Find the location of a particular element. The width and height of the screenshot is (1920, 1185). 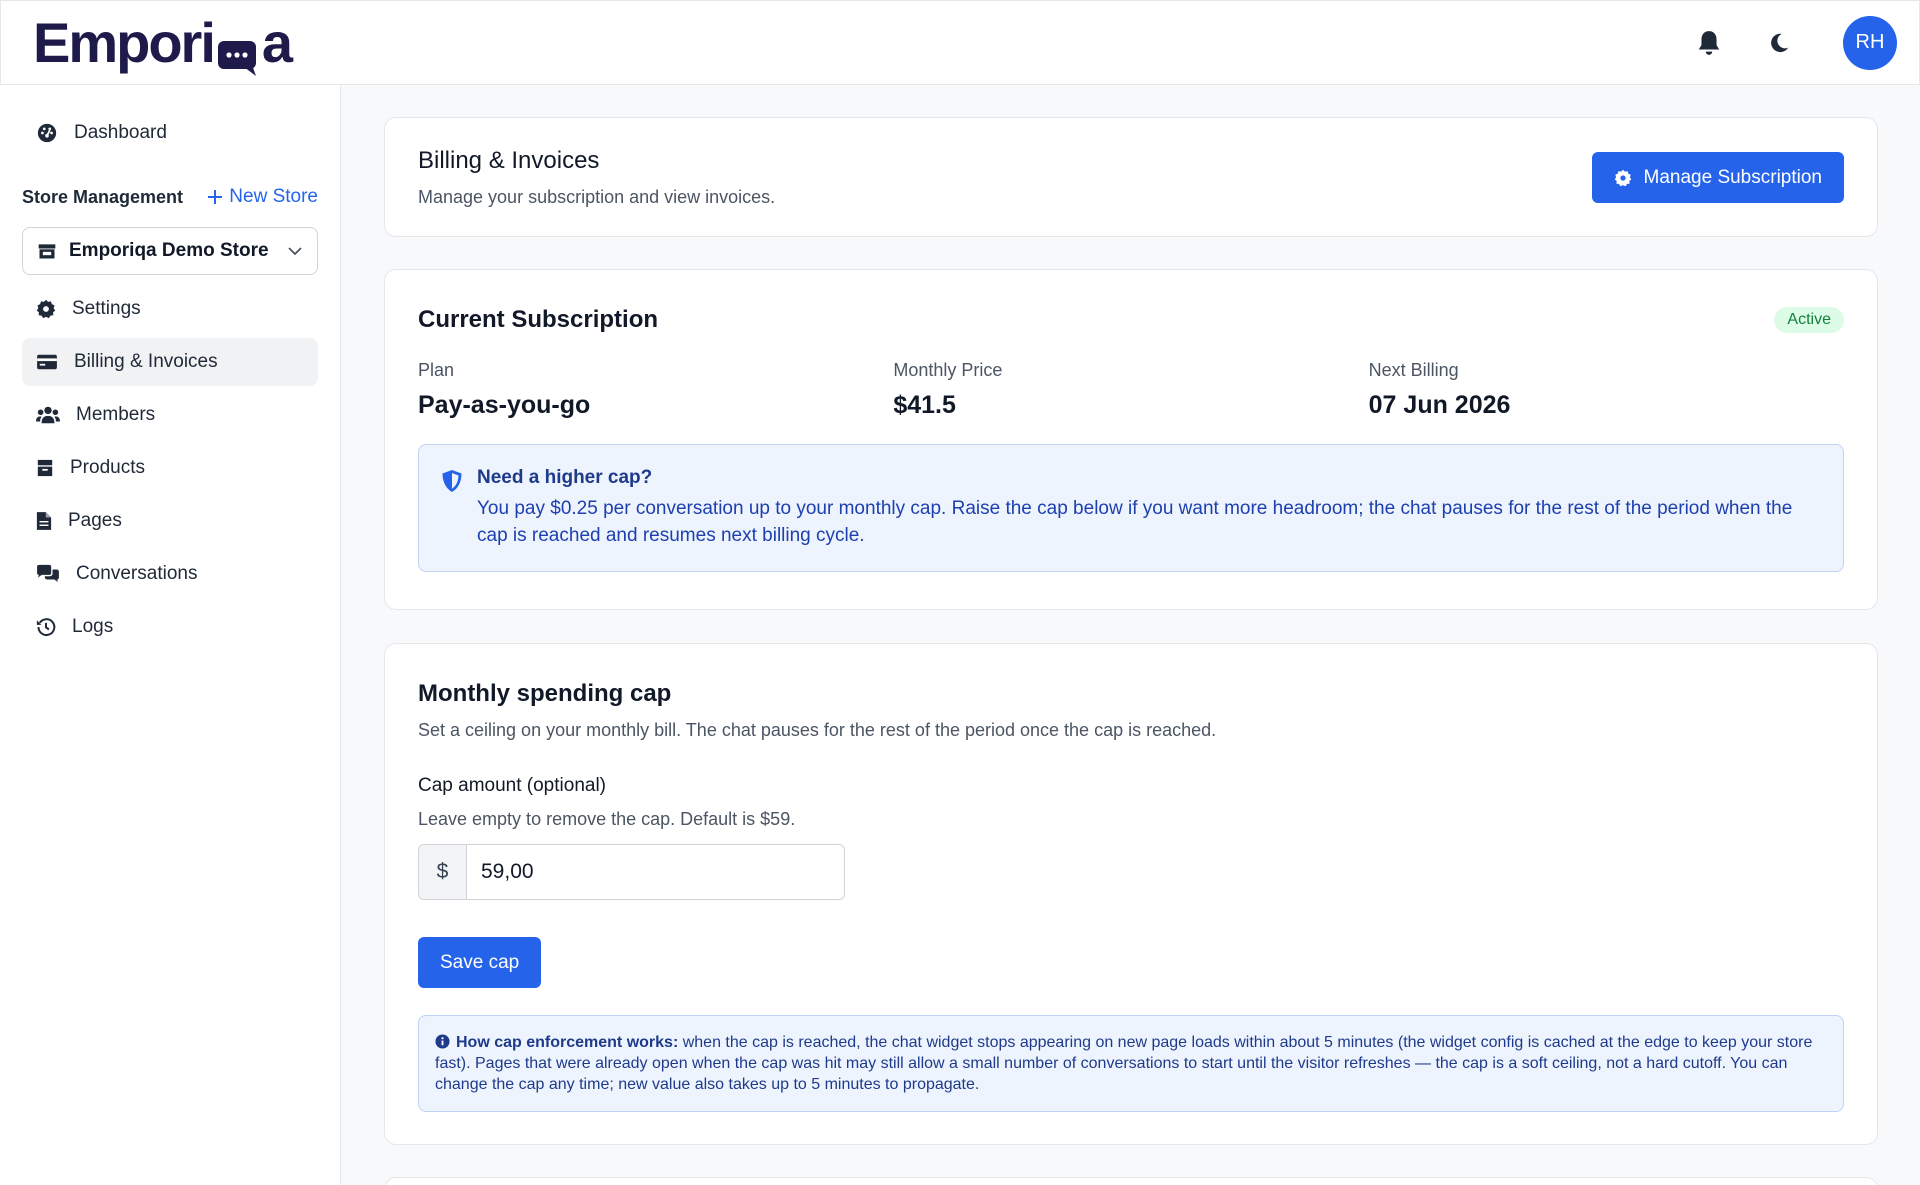

manage-subscription-button: Manage Subscription is located at coordinates (1717, 177).